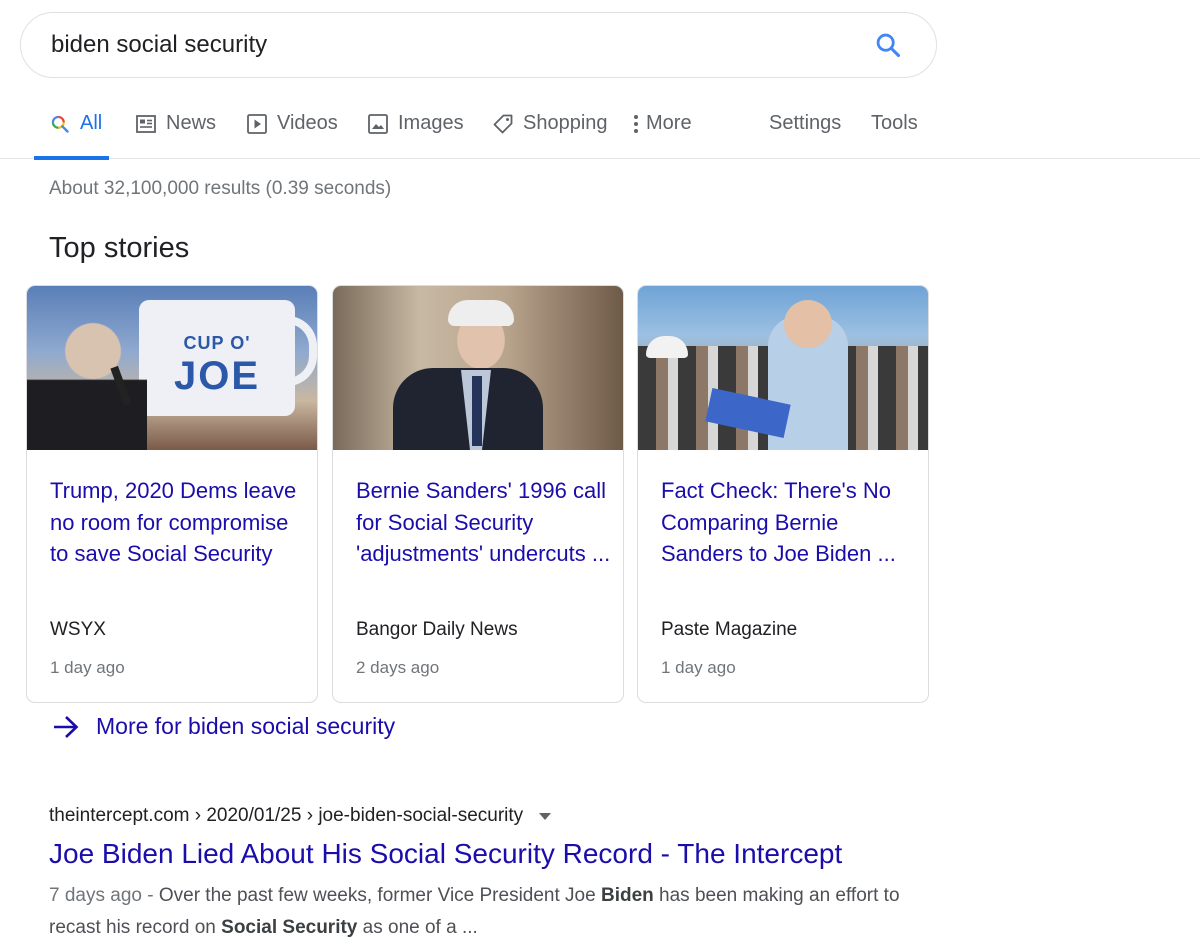 The height and width of the screenshot is (943, 1200). I want to click on search-button, so click(888, 45).